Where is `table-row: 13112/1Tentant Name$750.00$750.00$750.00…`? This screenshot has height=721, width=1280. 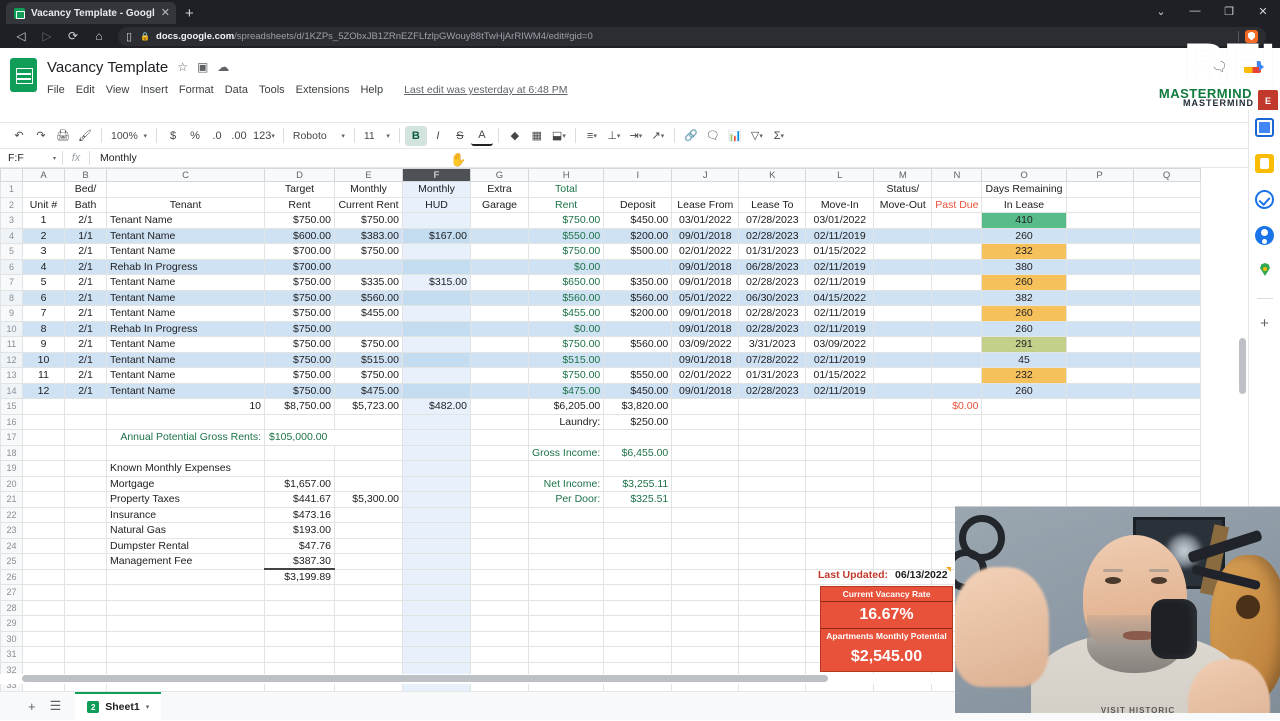
table-row: 13112/1Tentant Name$750.00$750.00$750.00… is located at coordinates (601, 376).